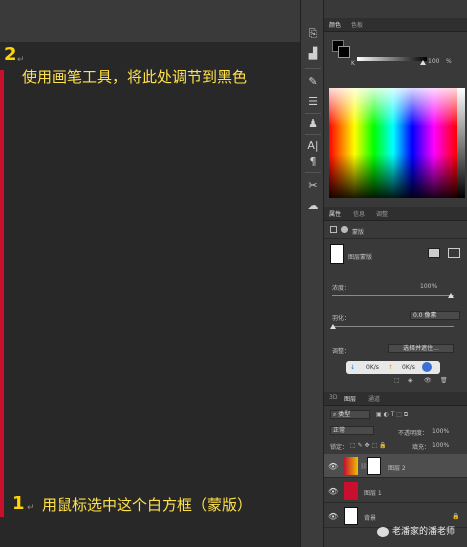  Describe the element at coordinates (456, 516) in the screenshot. I see `lock-icon: 🔒` at that location.